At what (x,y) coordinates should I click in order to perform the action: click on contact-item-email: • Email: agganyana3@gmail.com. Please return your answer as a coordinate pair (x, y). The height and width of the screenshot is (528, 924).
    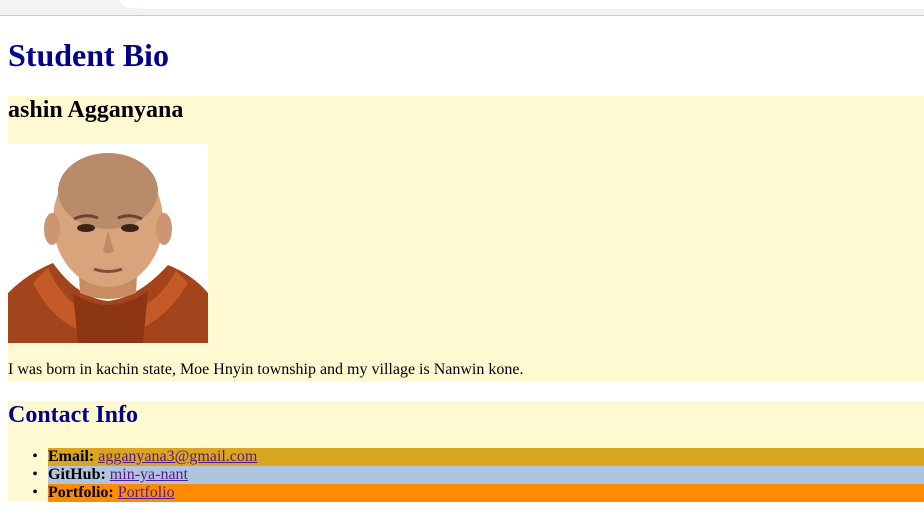
    Looking at the image, I should click on (478, 457).